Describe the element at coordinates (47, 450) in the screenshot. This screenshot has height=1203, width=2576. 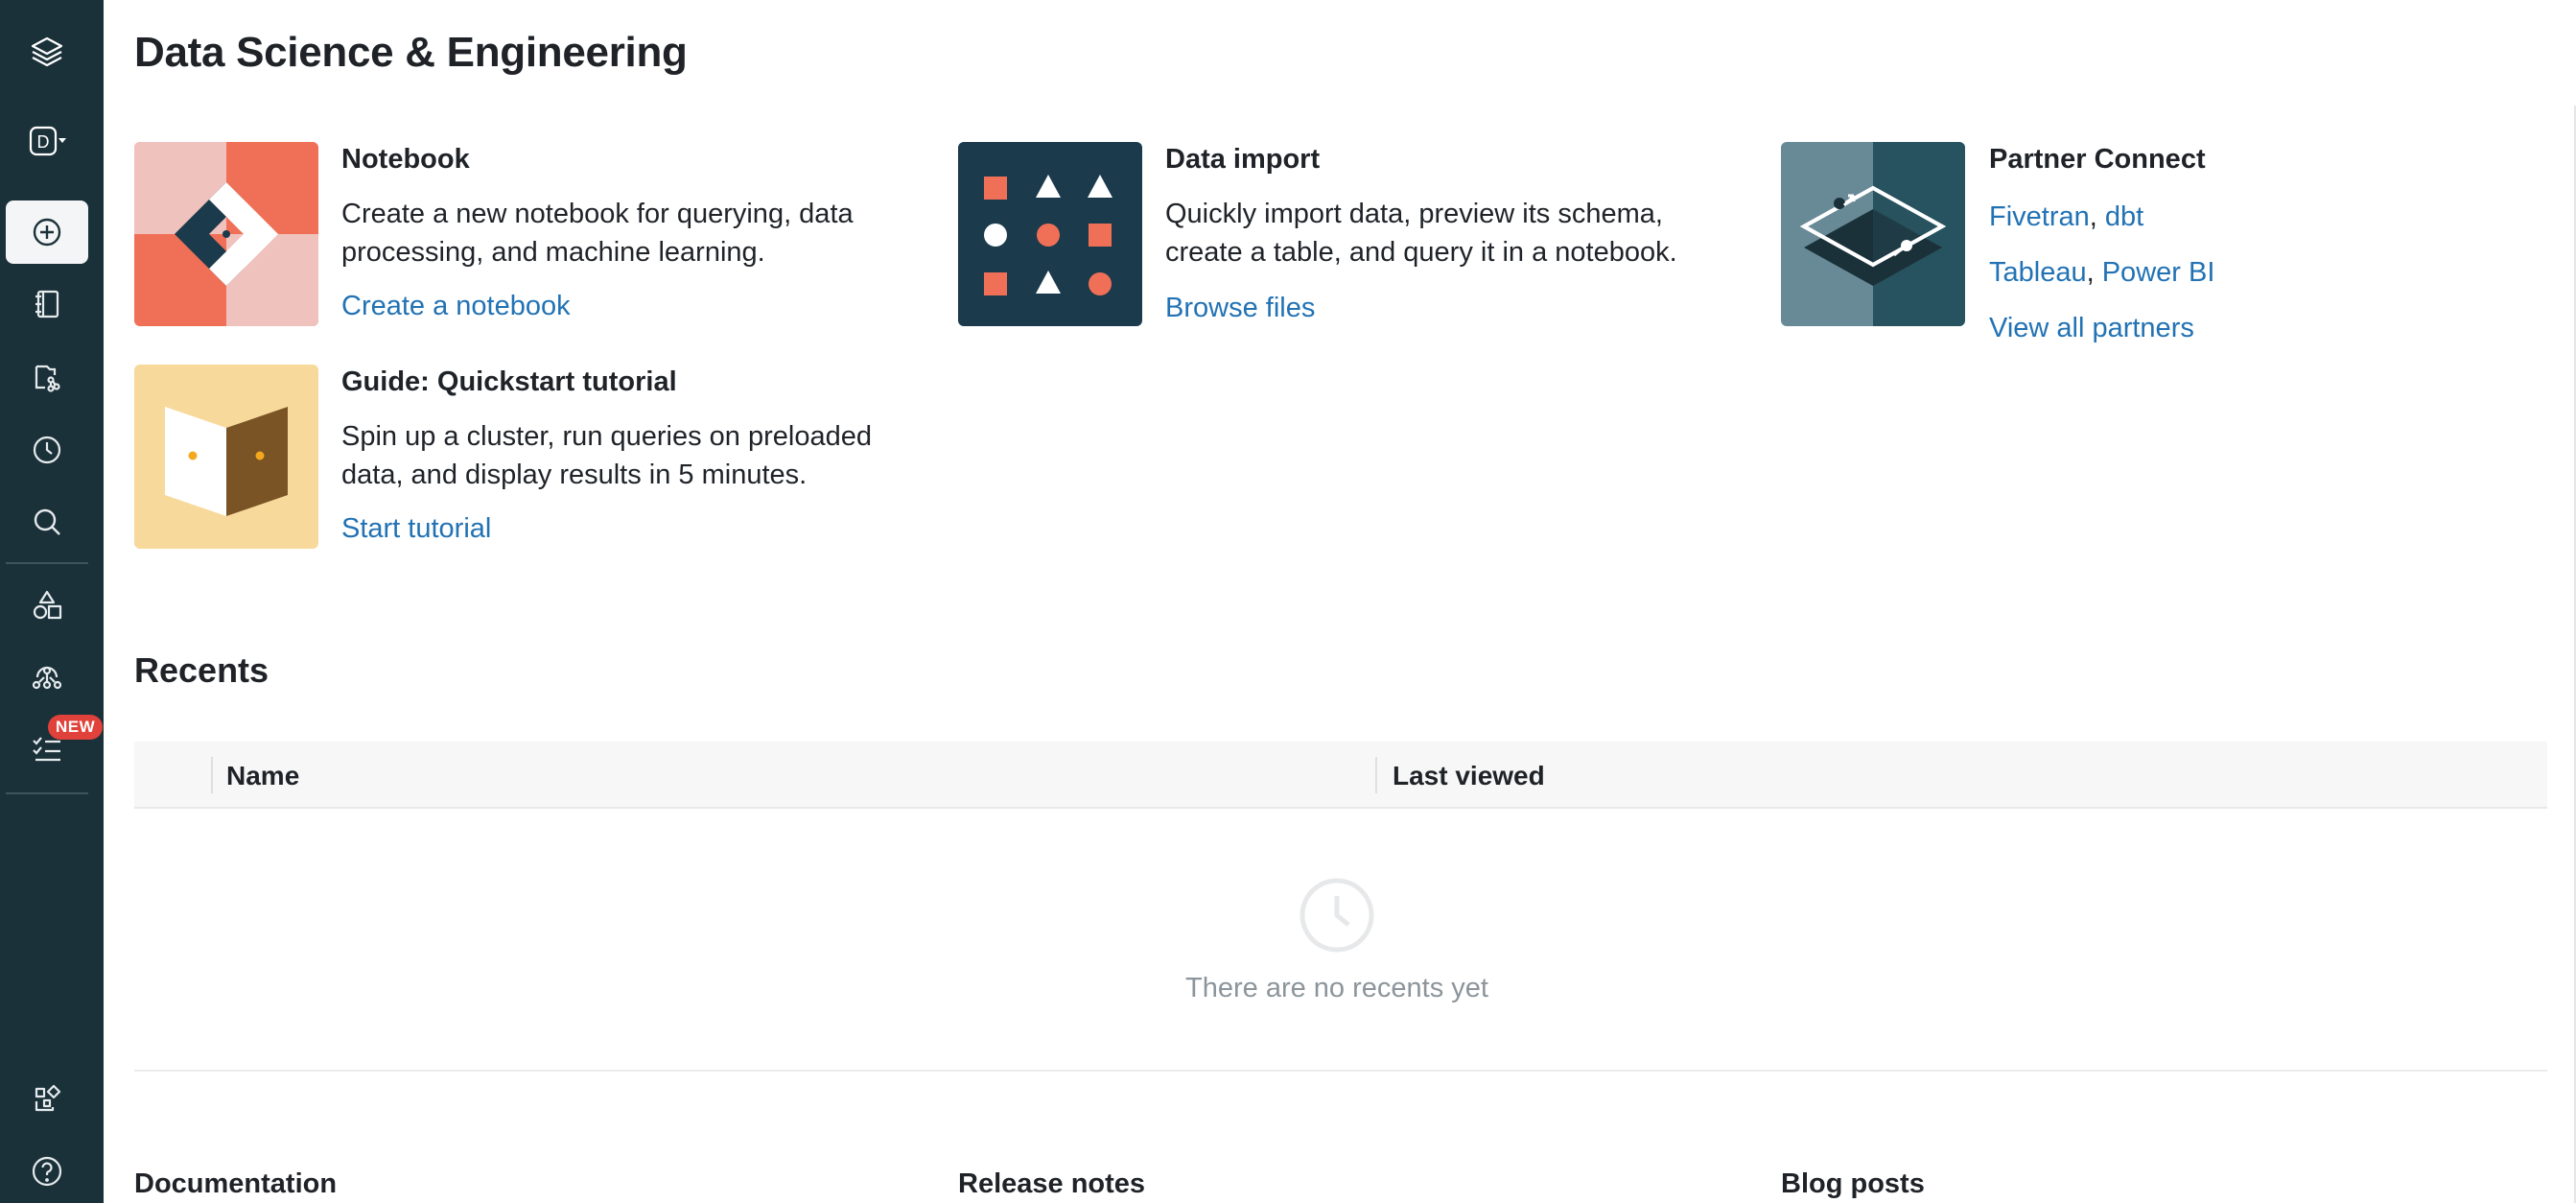
I see `recents-clock-icon` at that location.